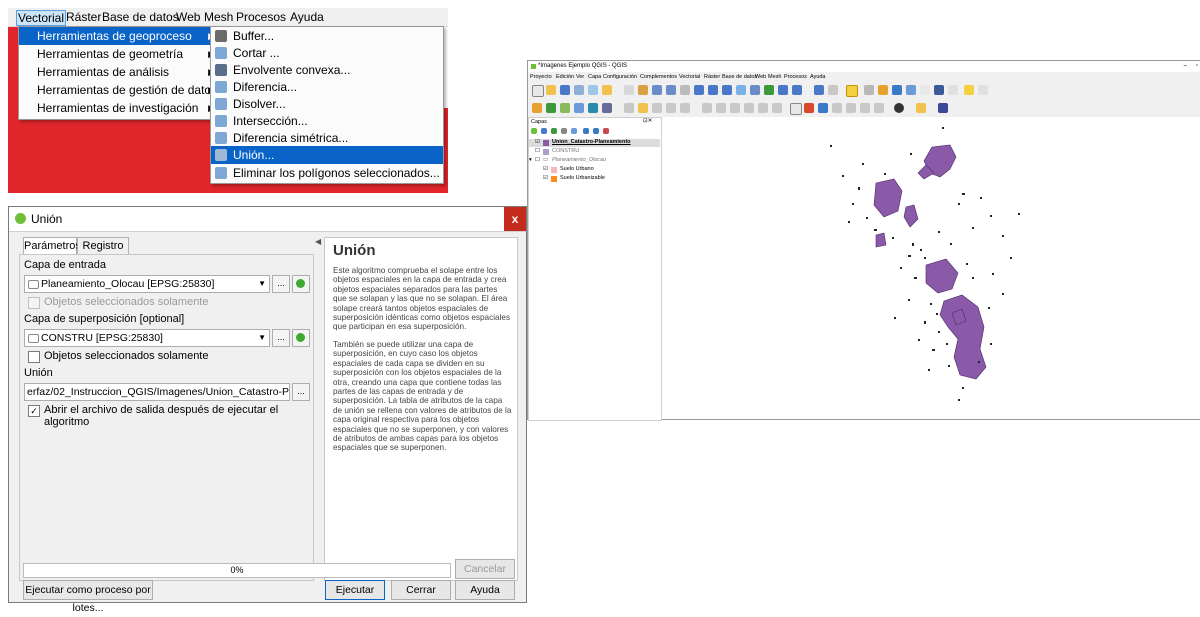  I want to click on layer-row-suelo-urbano: ☑ Suelo Urbano, so click(594, 170).